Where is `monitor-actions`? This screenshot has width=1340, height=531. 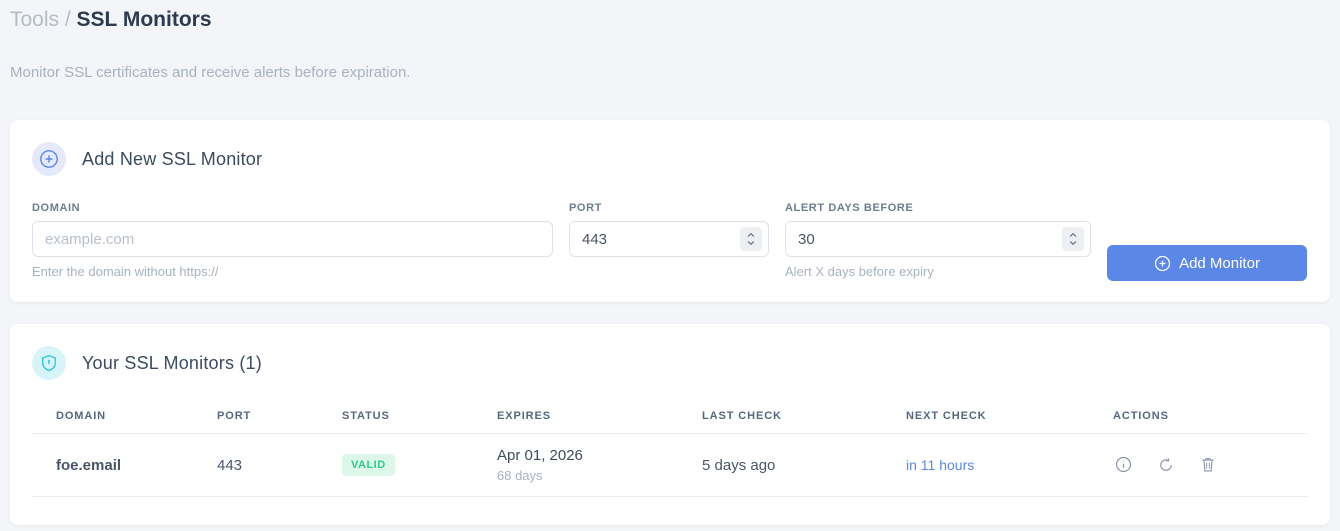
monitor-actions is located at coordinates (1206, 465).